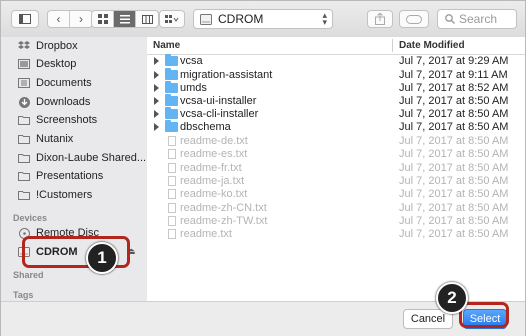 The height and width of the screenshot is (336, 526). What do you see at coordinates (324, 18) in the screenshot?
I see `updown-chevron-icon: ▴ ▾` at bounding box center [324, 18].